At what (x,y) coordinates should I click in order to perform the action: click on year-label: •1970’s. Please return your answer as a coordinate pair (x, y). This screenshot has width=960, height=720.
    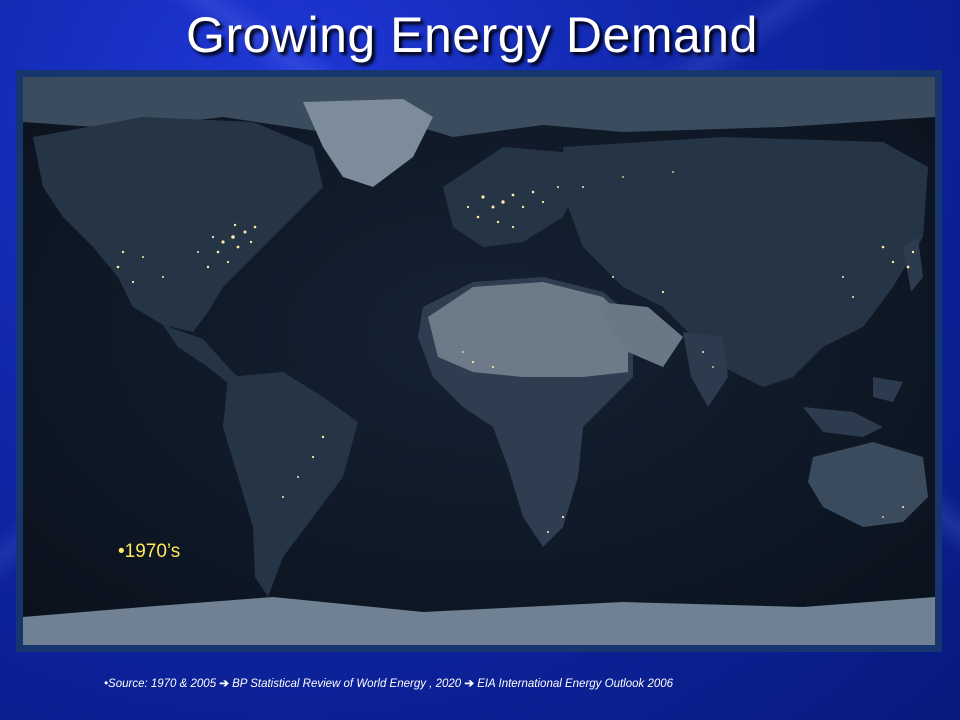
    Looking at the image, I should click on (149, 551).